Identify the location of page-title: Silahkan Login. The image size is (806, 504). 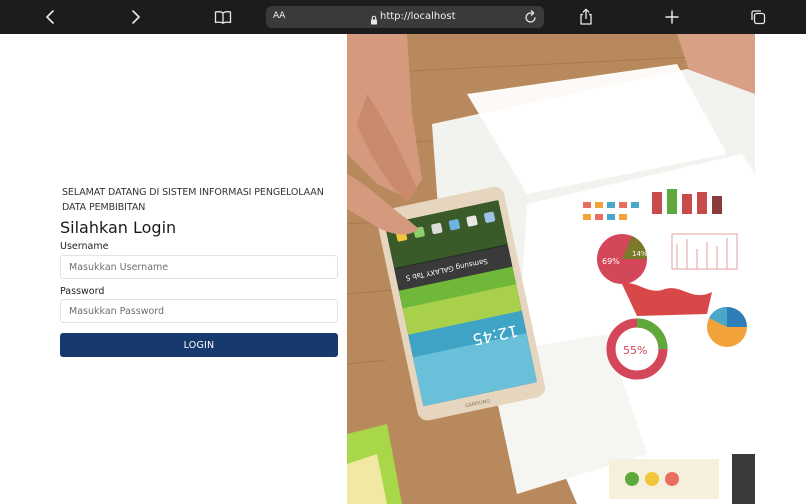
(118, 227).